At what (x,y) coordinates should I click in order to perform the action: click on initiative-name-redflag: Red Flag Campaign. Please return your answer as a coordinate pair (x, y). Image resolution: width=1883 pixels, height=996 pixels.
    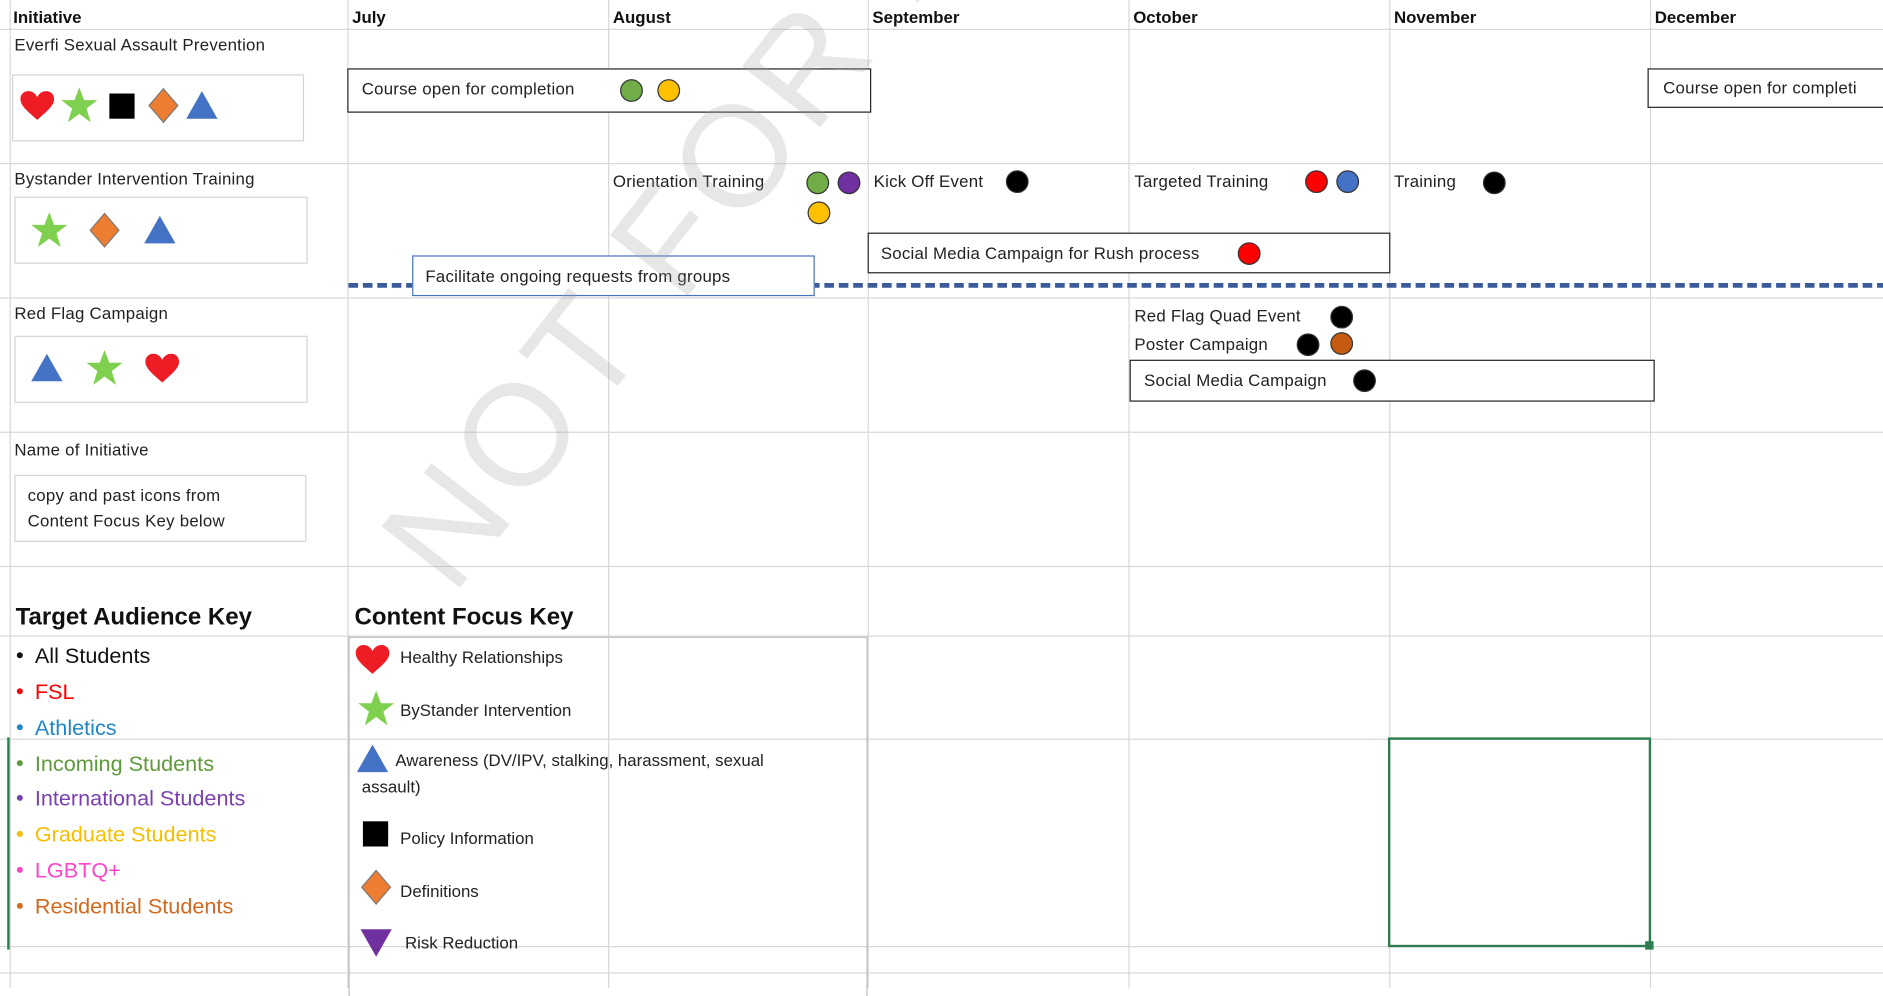
    Looking at the image, I should click on (91, 312).